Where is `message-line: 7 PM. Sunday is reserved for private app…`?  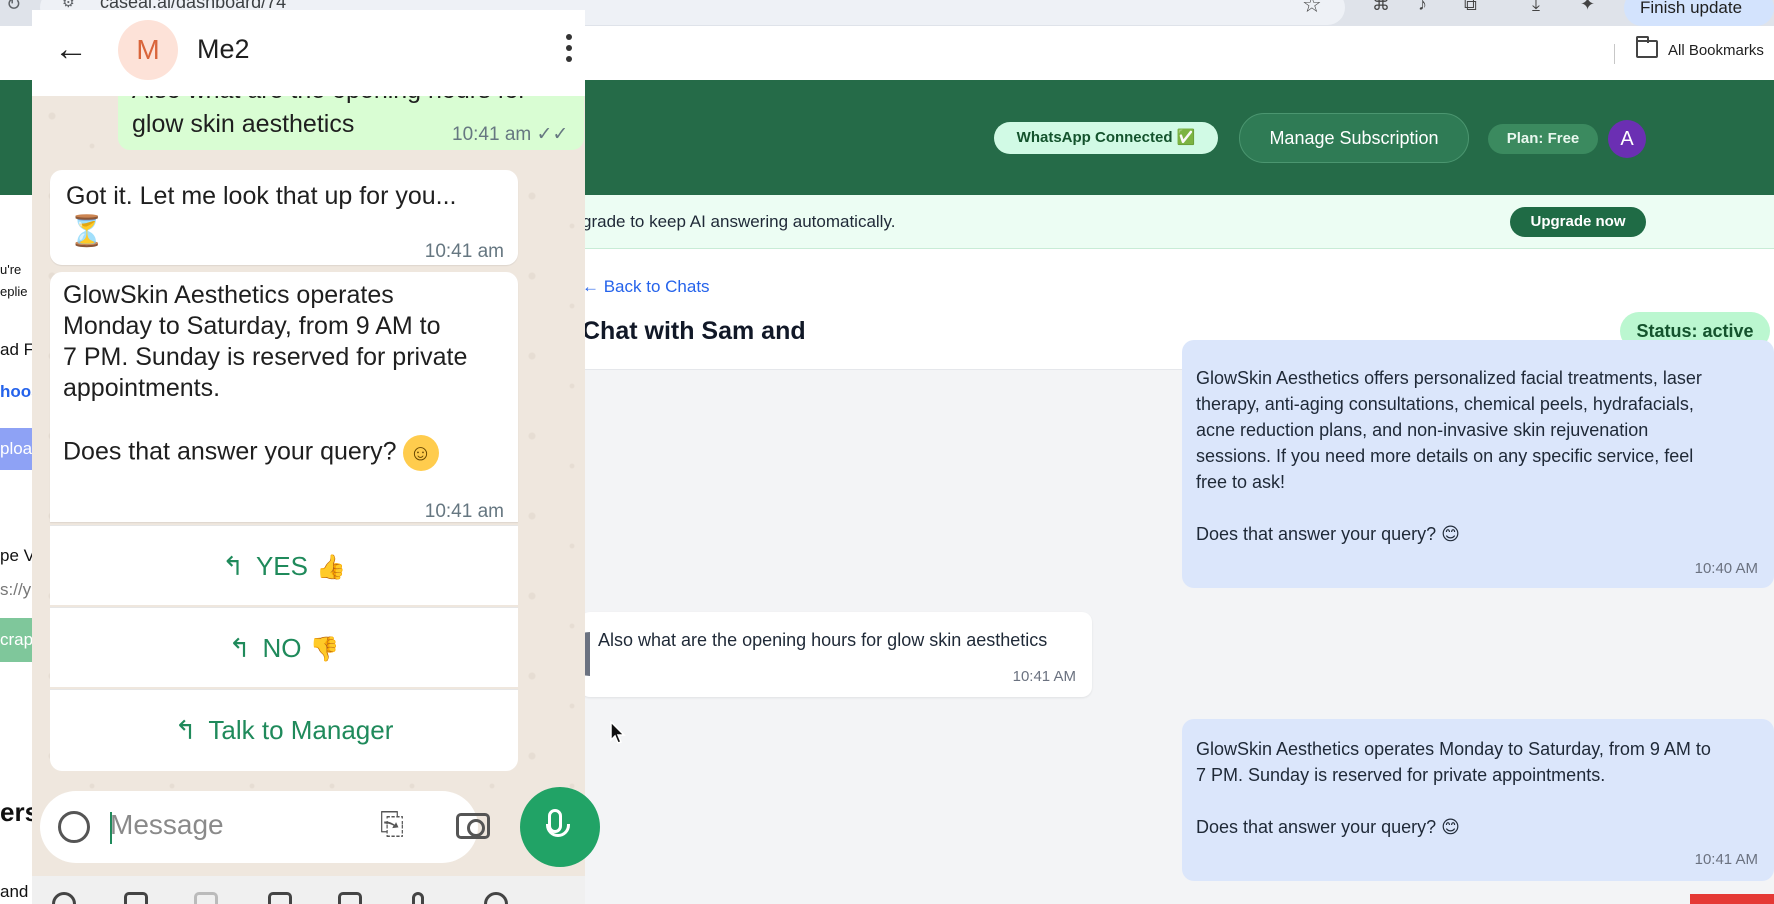
message-line: 7 PM. Sunday is reserved for private app… is located at coordinates (1401, 775).